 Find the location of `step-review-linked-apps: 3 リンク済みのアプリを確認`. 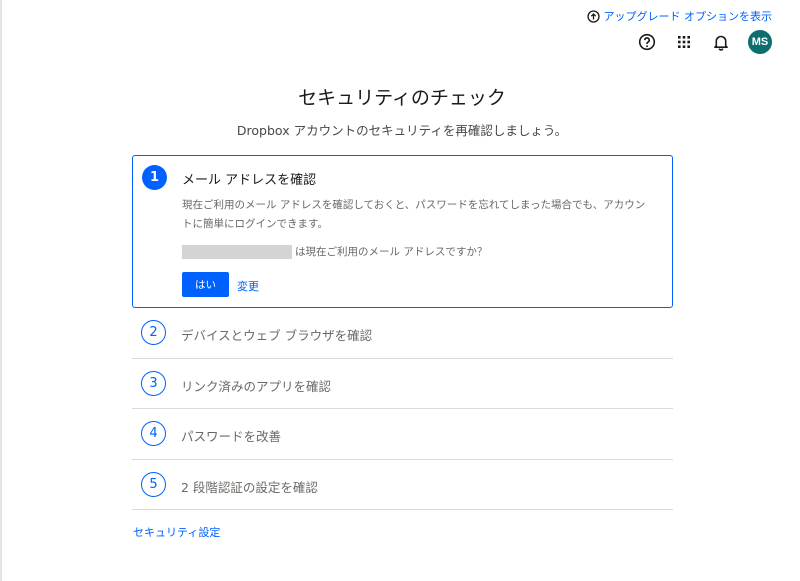

step-review-linked-apps: 3 リンク済みのアプリを確認 is located at coordinates (402, 384).